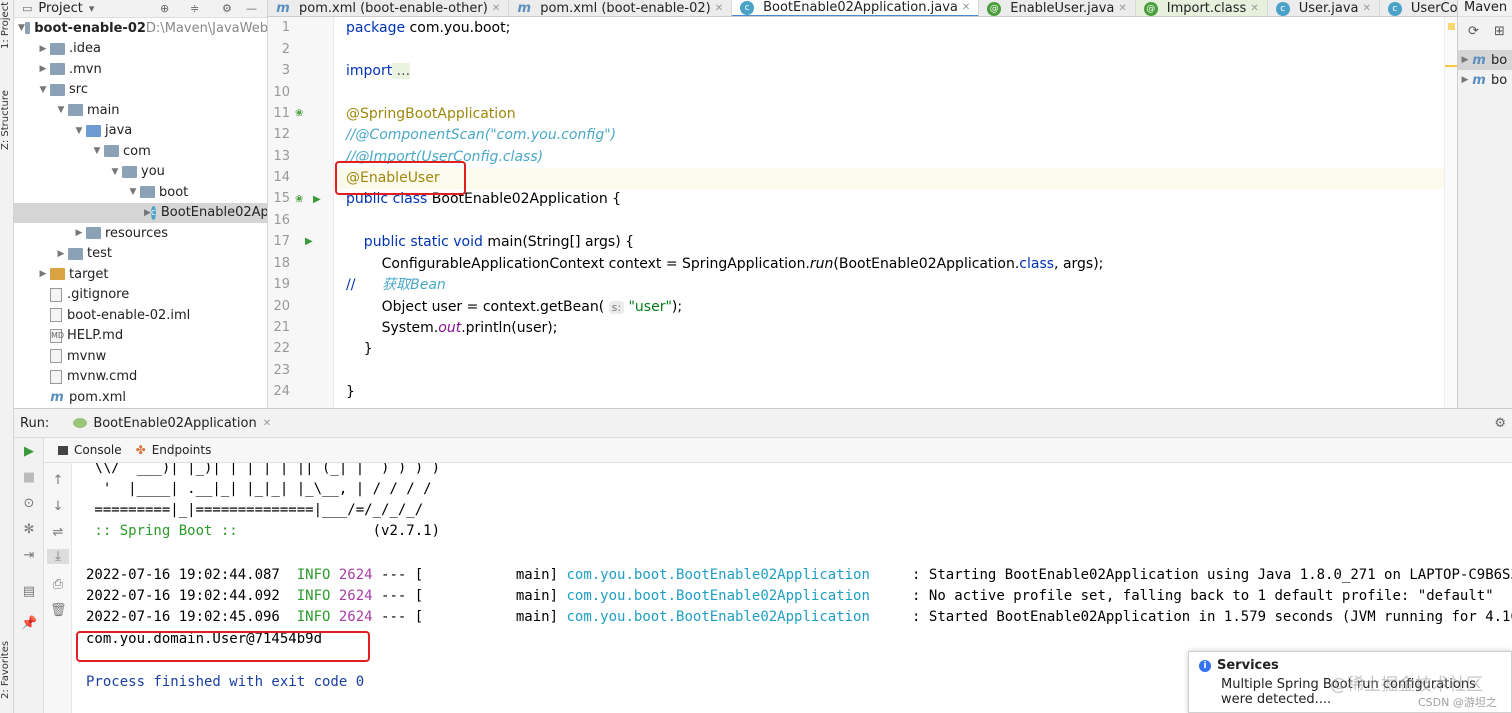  I want to click on globe-icon: ⊕, so click(164, 8).